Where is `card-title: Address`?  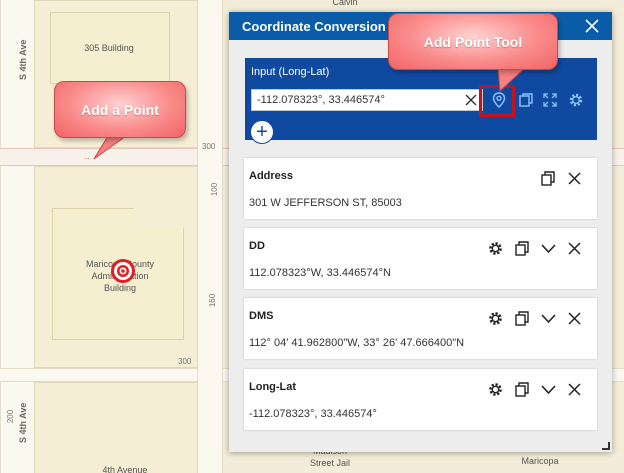
card-title: Address is located at coordinates (271, 176).